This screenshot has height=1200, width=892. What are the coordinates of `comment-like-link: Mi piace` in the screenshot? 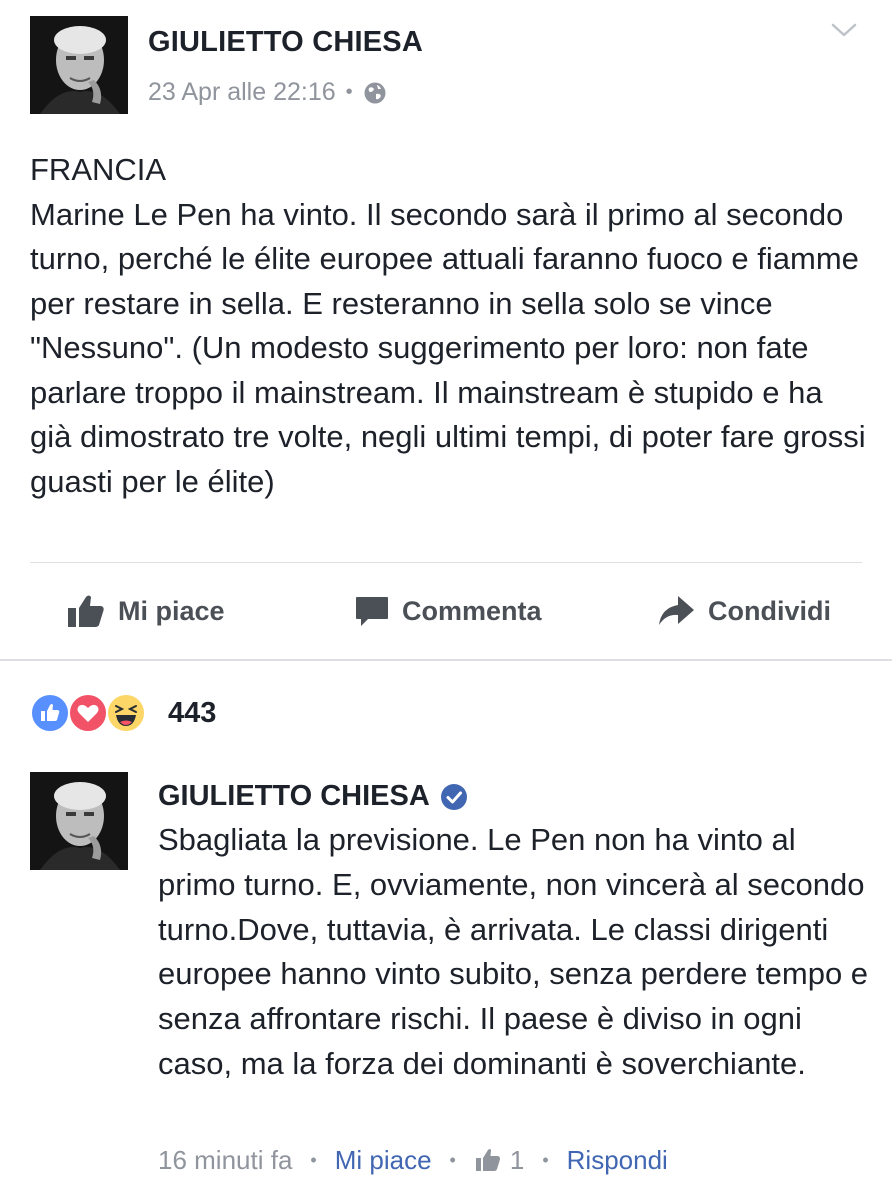 It's located at (383, 1160).